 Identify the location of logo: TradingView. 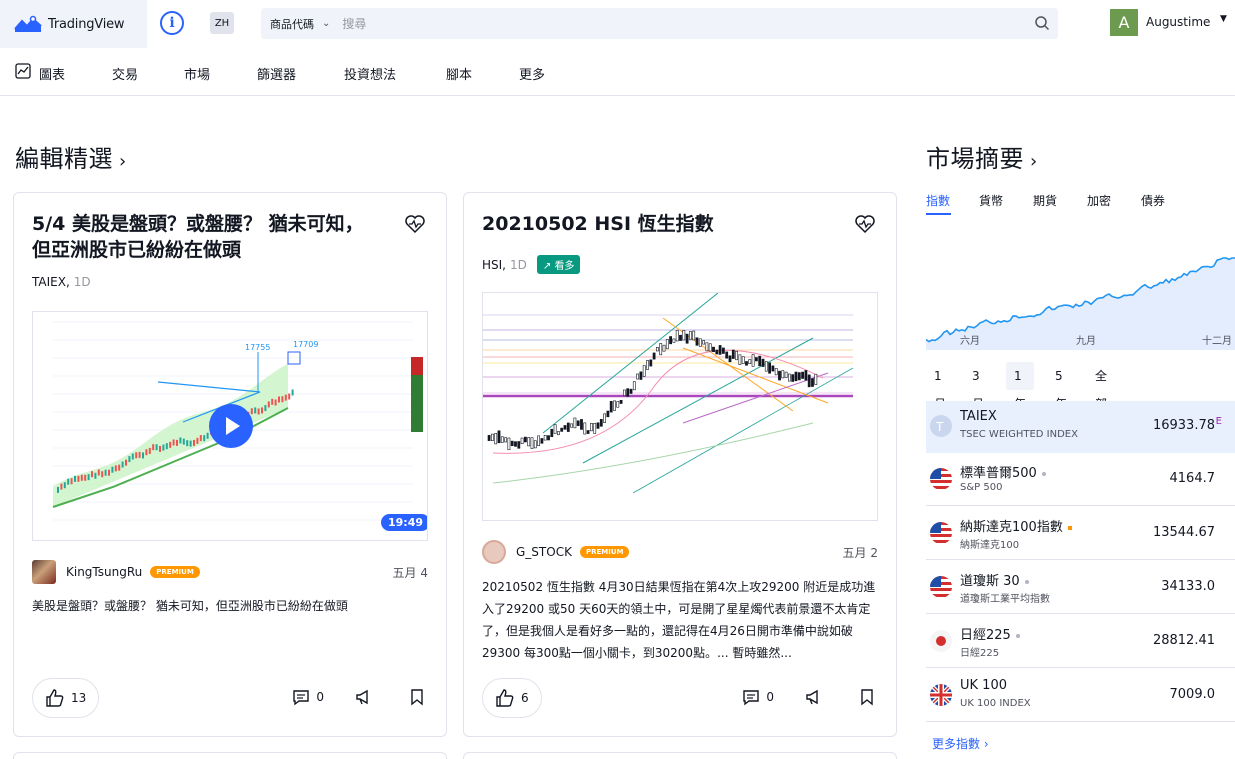
(73, 24).